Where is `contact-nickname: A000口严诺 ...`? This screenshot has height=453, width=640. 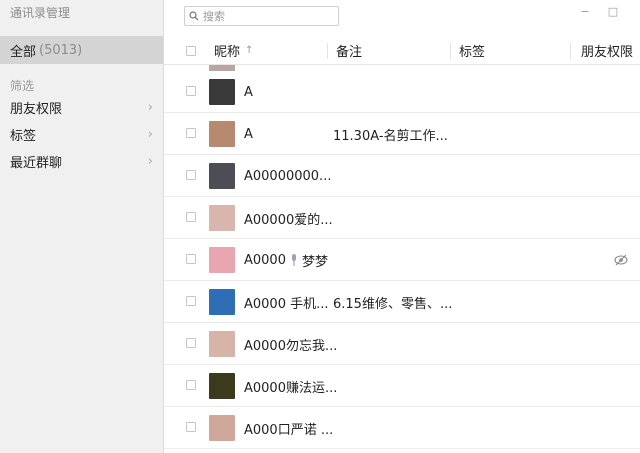 contact-nickname: A000口严诺 ... is located at coordinates (289, 430).